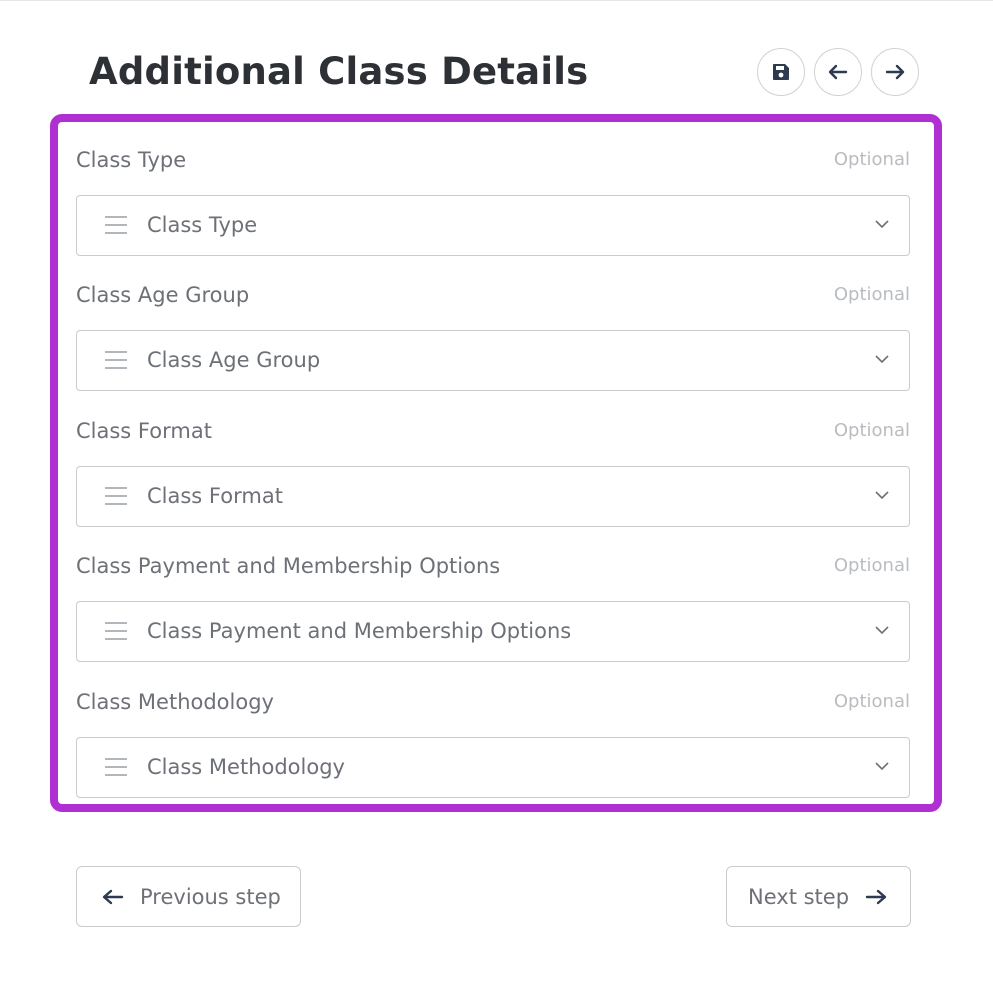 The image size is (993, 1006). I want to click on next-step-label: Next step, so click(799, 896).